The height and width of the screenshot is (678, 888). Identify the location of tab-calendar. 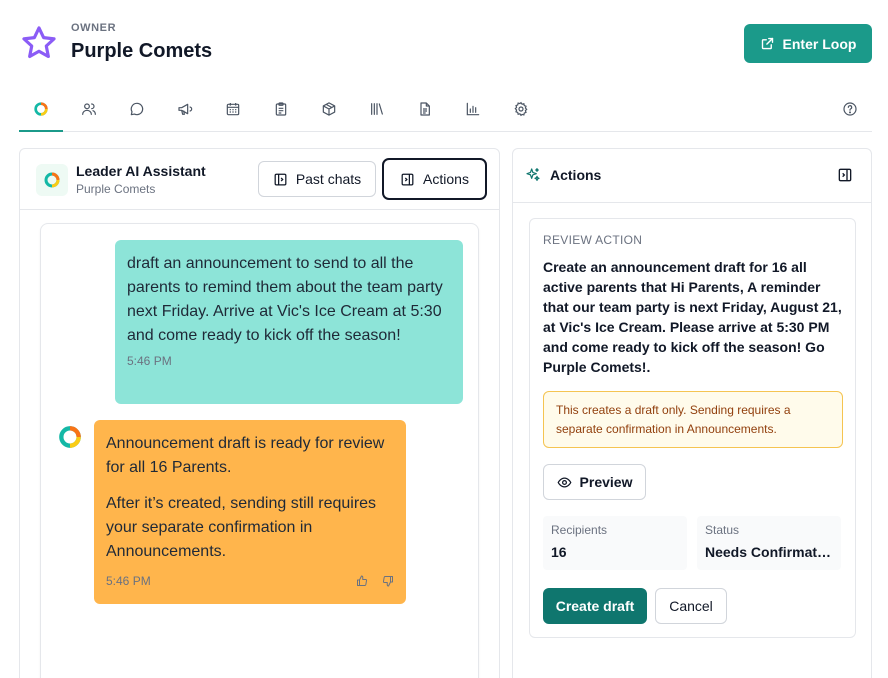
(233, 109).